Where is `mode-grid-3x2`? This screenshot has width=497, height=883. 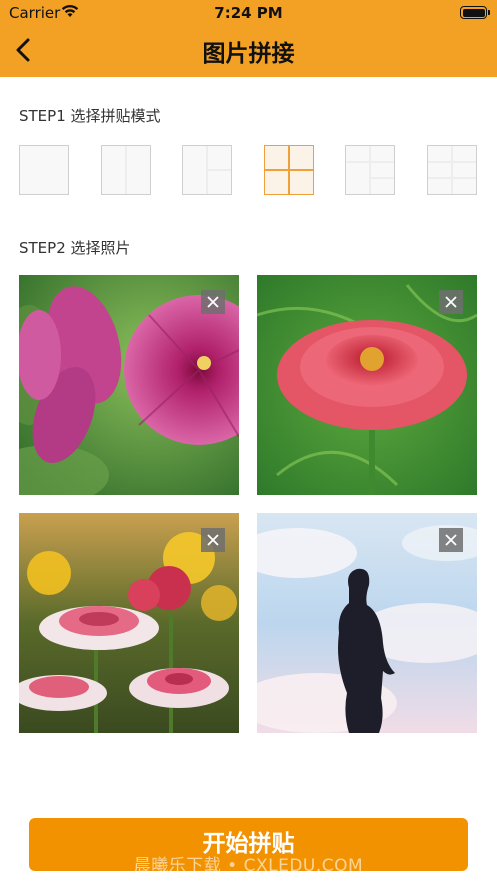
mode-grid-3x2 is located at coordinates (452, 170).